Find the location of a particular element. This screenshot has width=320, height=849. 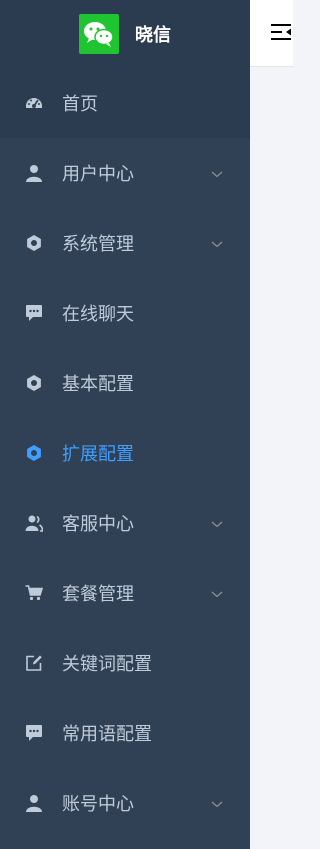

sidebar-item-home: 首页 is located at coordinates (125, 103).